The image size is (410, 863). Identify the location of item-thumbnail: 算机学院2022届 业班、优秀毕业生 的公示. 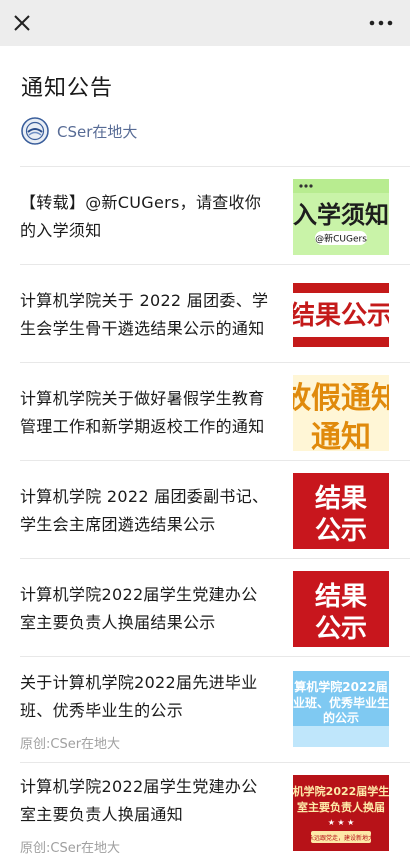
(341, 709).